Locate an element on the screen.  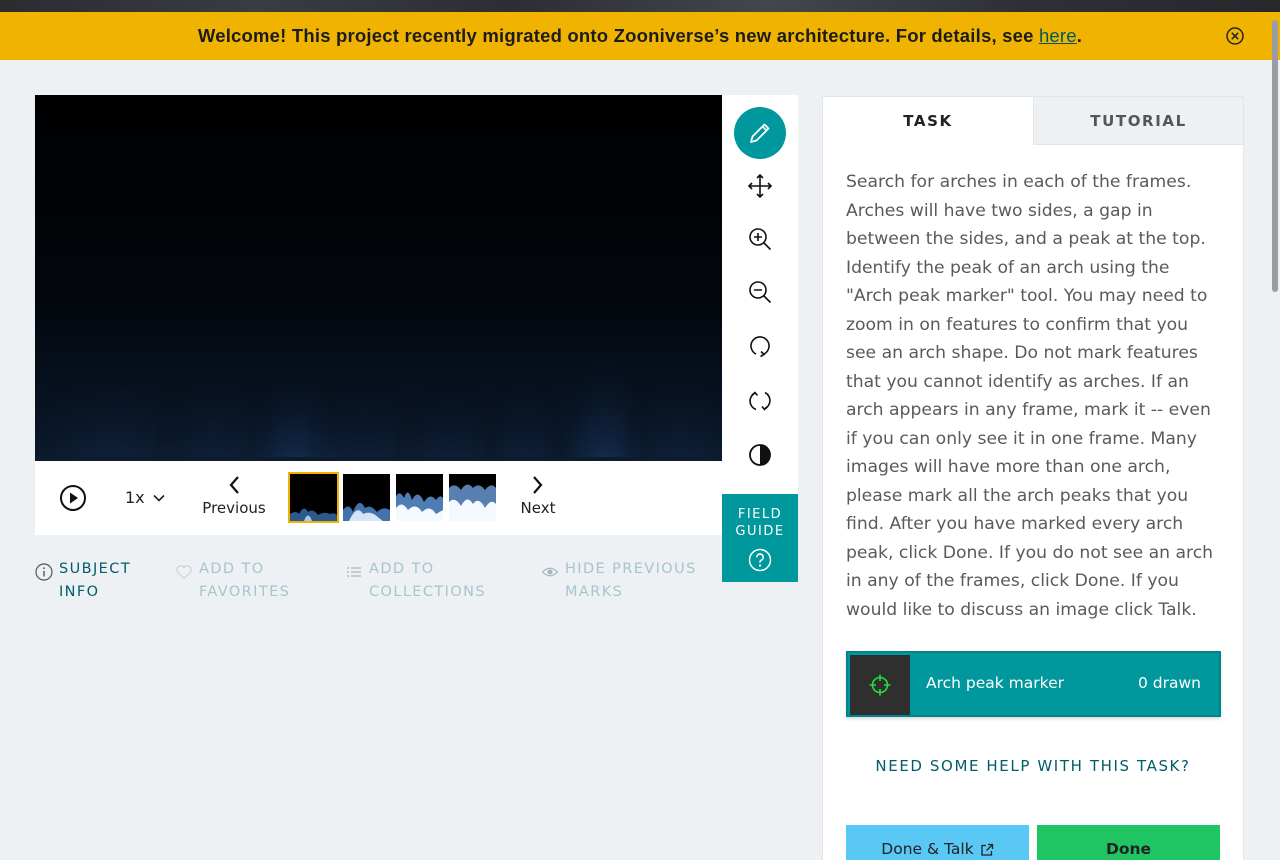
reset-icon is located at coordinates (760, 401).